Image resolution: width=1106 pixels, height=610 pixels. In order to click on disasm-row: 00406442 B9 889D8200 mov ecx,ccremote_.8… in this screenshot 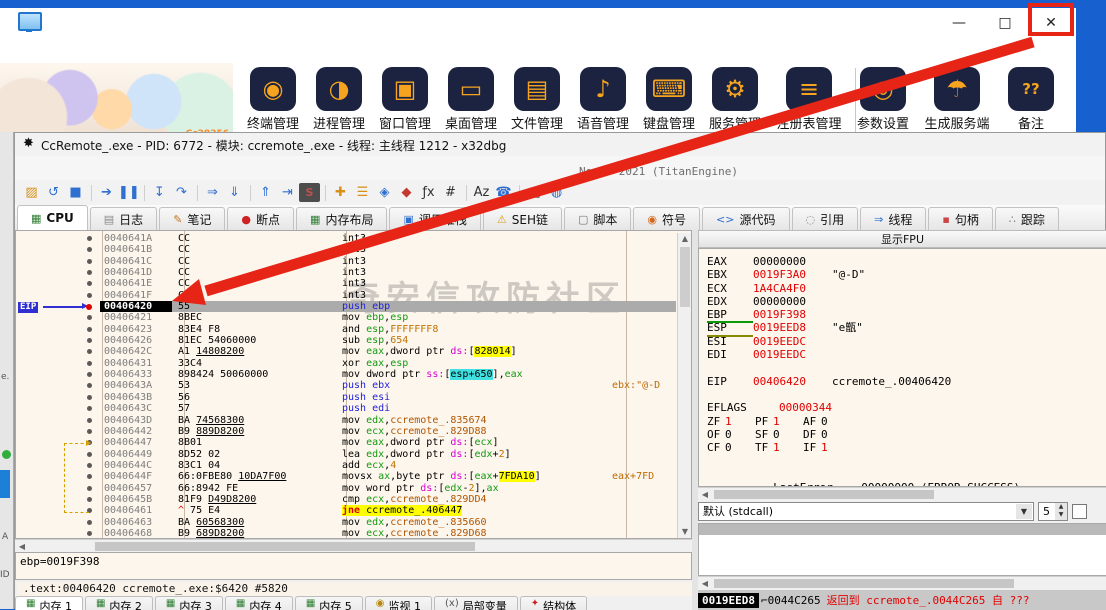, I will do `click(346, 431)`.